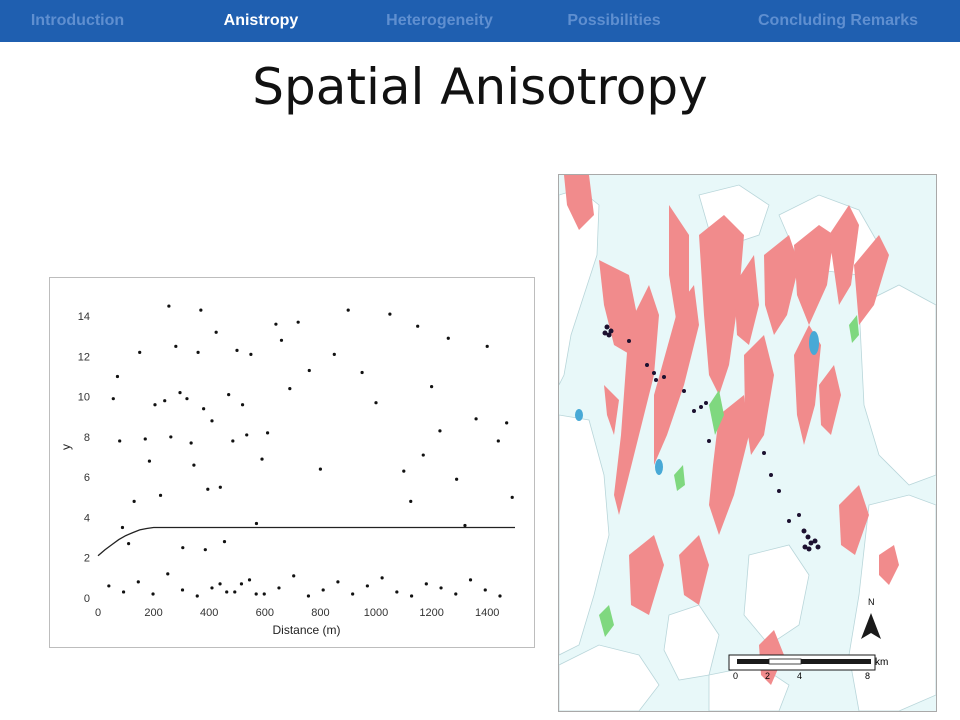  Describe the element at coordinates (306, 541) in the screenshot. I see `fitted-variogram-line` at that location.